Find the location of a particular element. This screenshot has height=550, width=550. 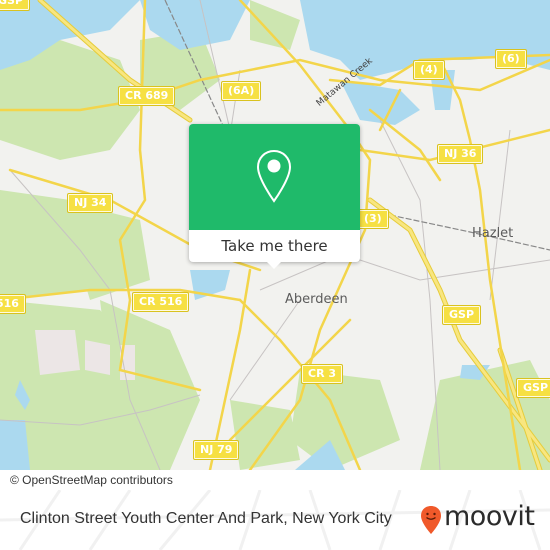

popup-header is located at coordinates (274, 177).